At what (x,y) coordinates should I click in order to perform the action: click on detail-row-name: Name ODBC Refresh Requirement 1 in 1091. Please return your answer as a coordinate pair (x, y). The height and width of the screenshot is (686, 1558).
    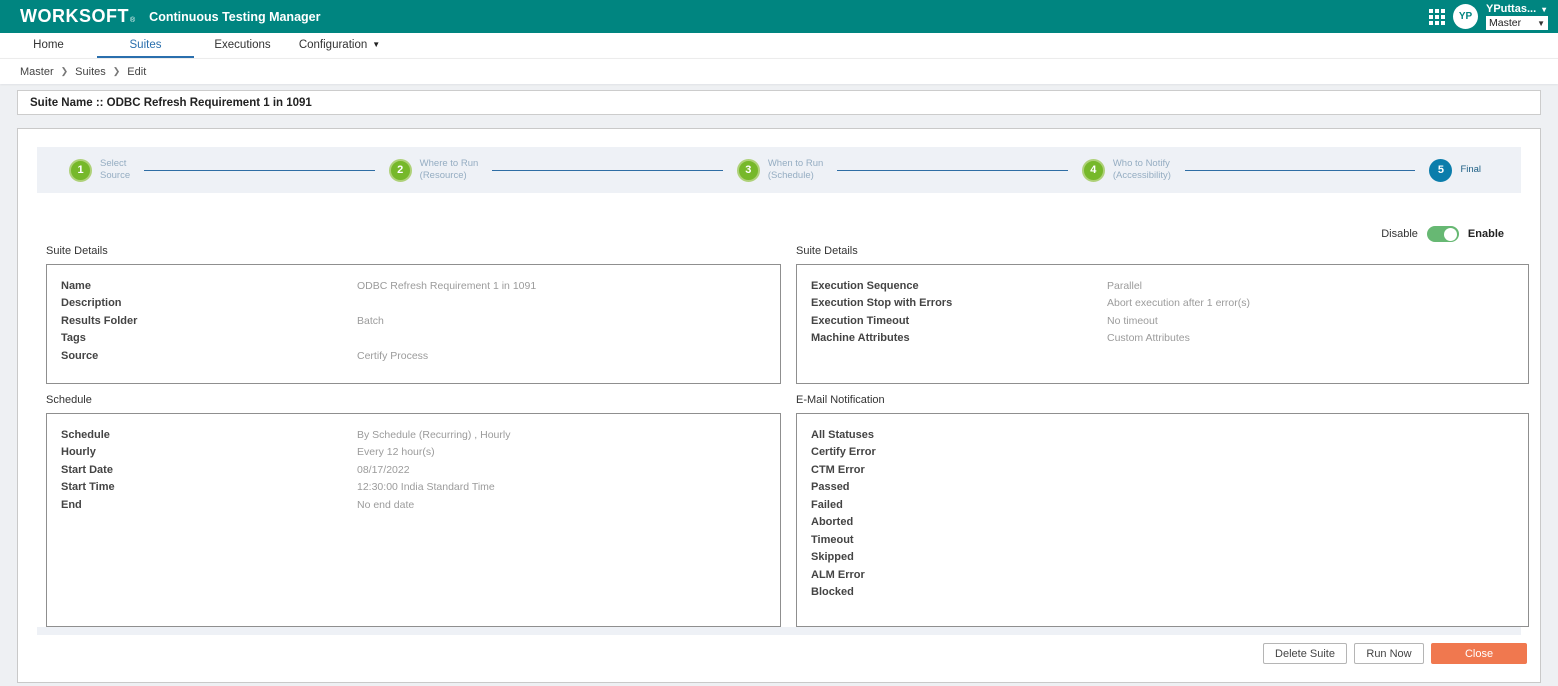
    Looking at the image, I should click on (299, 285).